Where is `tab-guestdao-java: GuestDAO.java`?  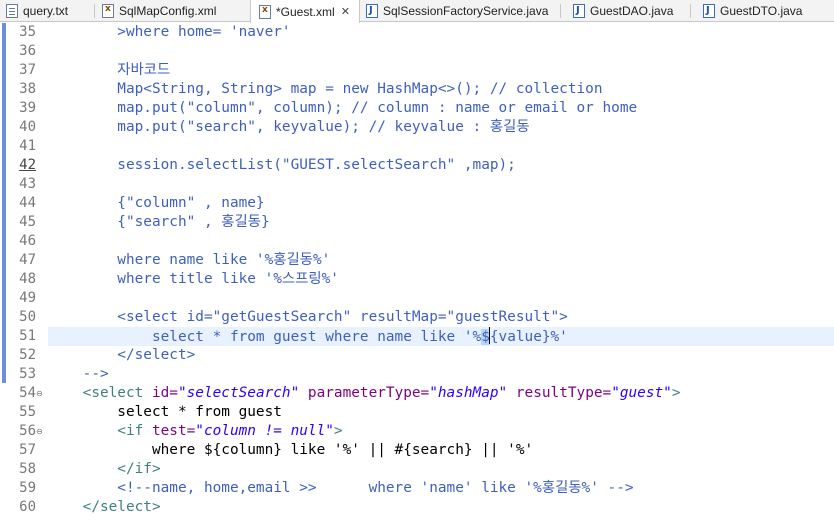
tab-guestdao-java: GuestDAO.java is located at coordinates (623, 11).